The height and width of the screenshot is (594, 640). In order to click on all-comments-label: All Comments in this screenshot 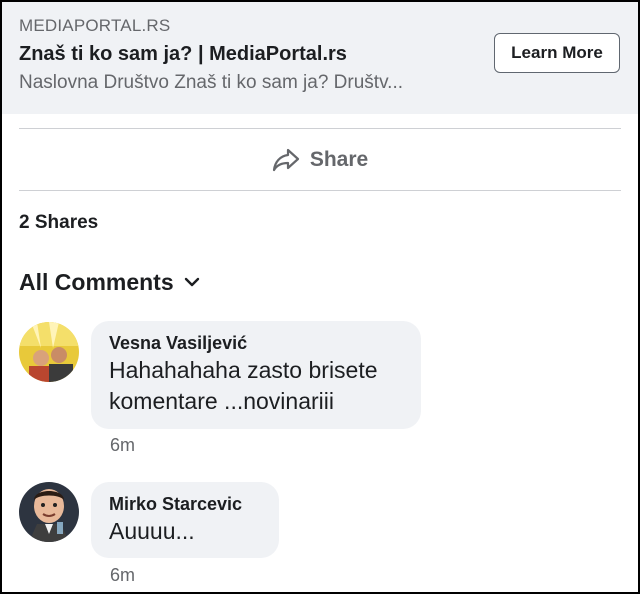, I will do `click(96, 282)`.